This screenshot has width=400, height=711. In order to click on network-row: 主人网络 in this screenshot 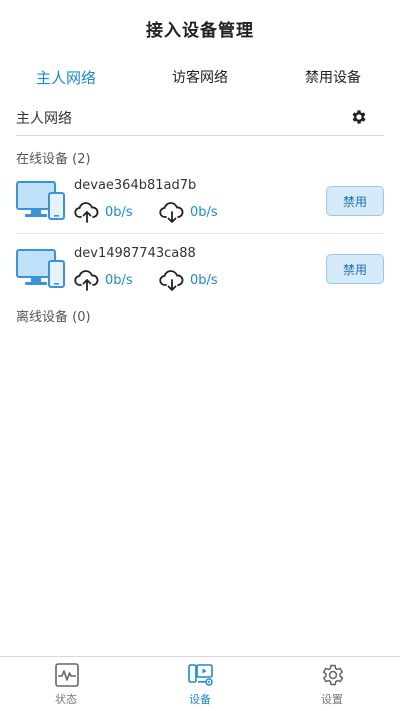, I will do `click(200, 118)`.